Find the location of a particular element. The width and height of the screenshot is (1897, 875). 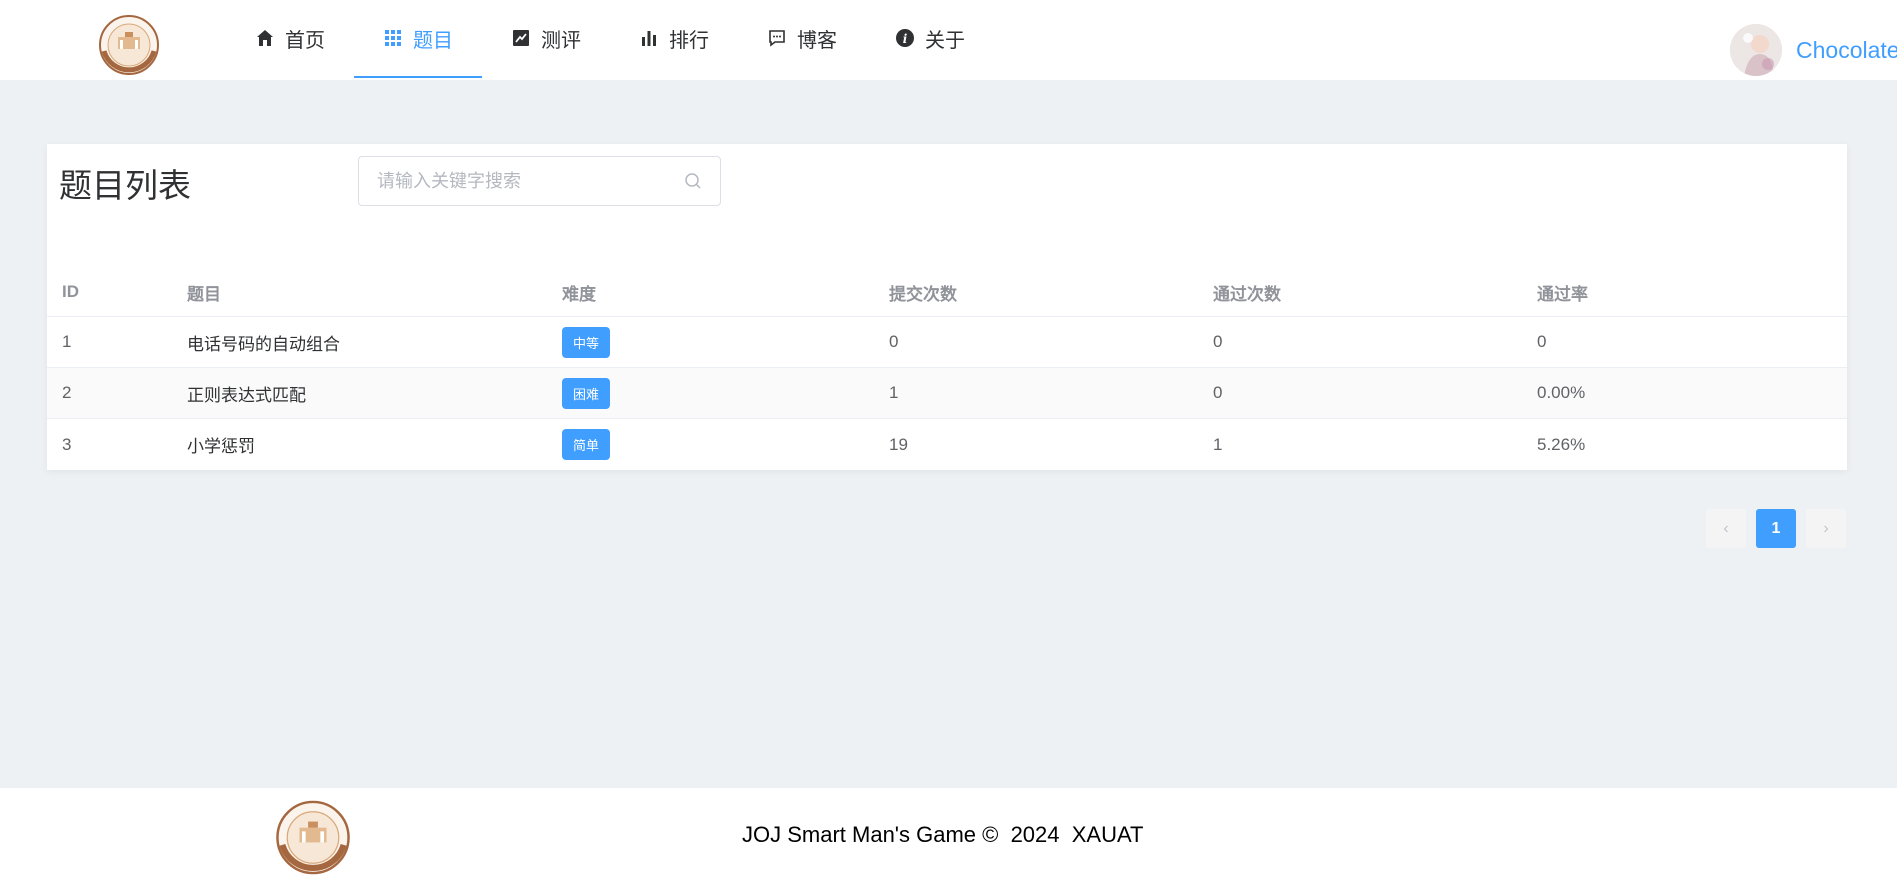

header-submissions: 提交次数 is located at coordinates (923, 292).